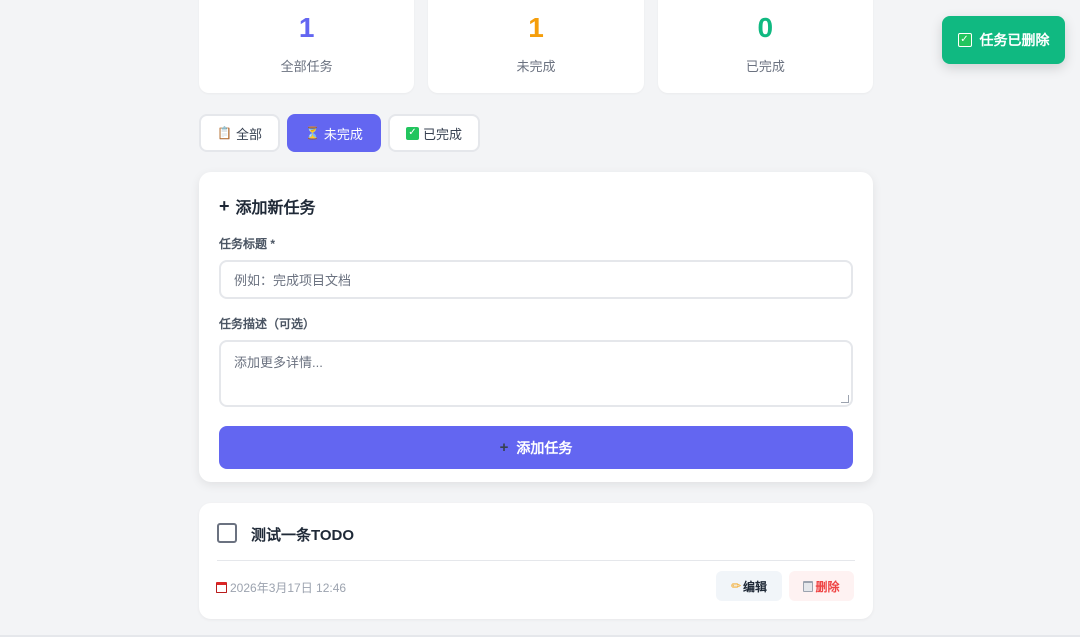 Image resolution: width=1080 pixels, height=637 pixels. I want to click on stat-card-pending: 1 未完成, so click(536, 46).